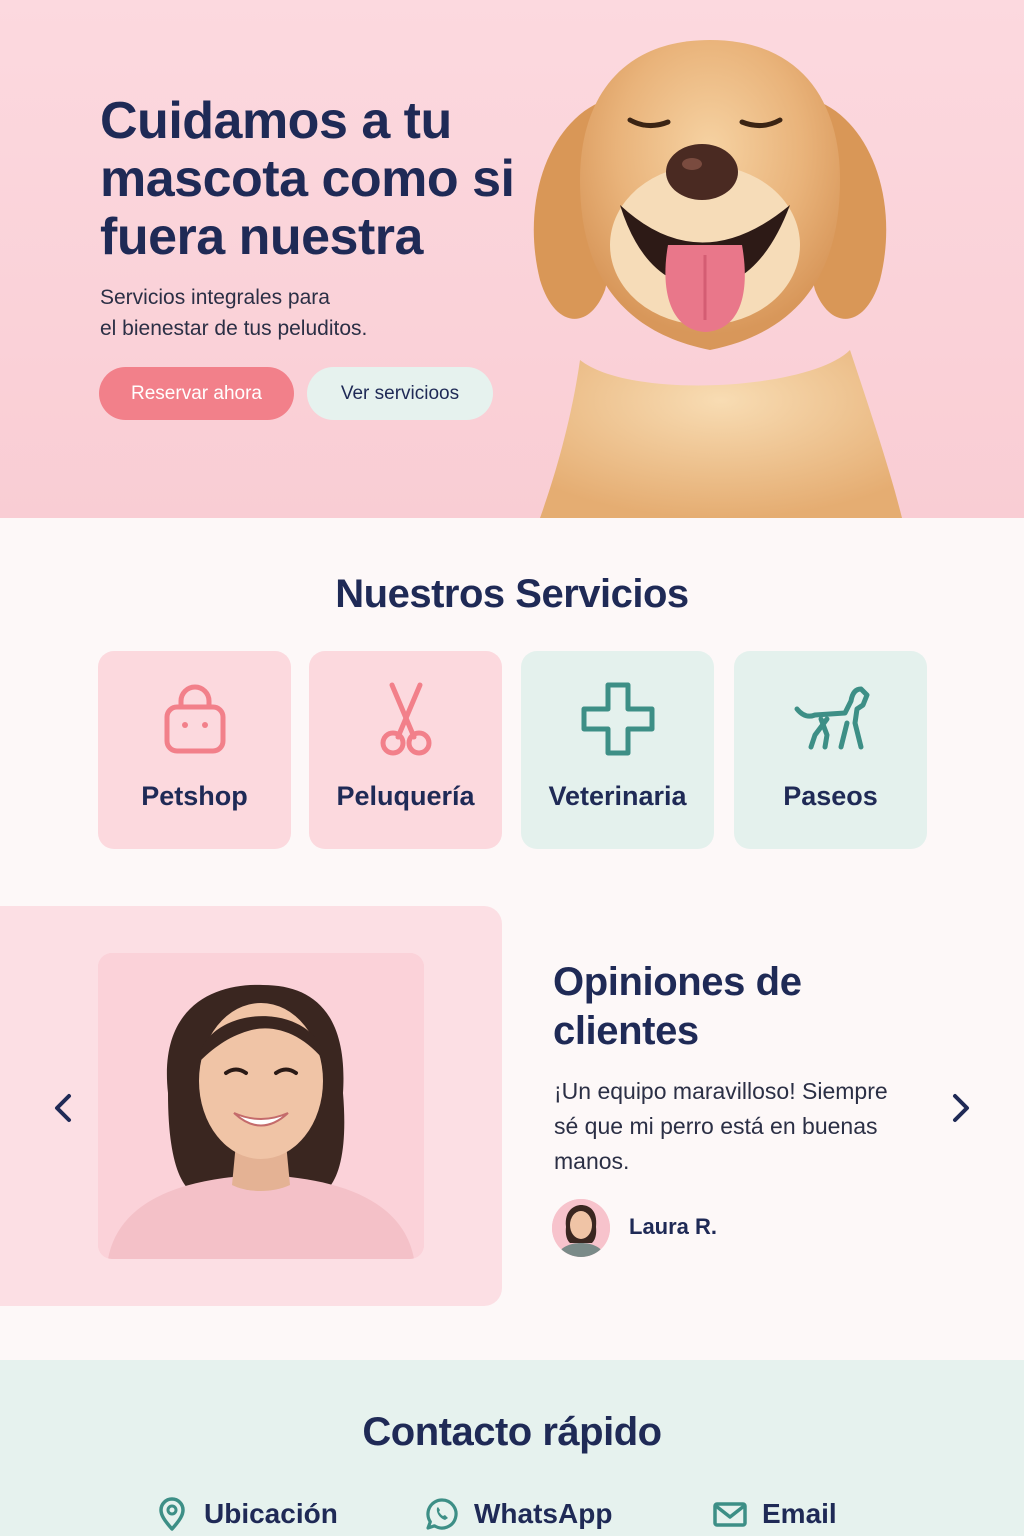 This screenshot has height=1536, width=1024. Describe the element at coordinates (718, 1007) in the screenshot. I see `testimonials-title: Opiniones de clientes` at that location.